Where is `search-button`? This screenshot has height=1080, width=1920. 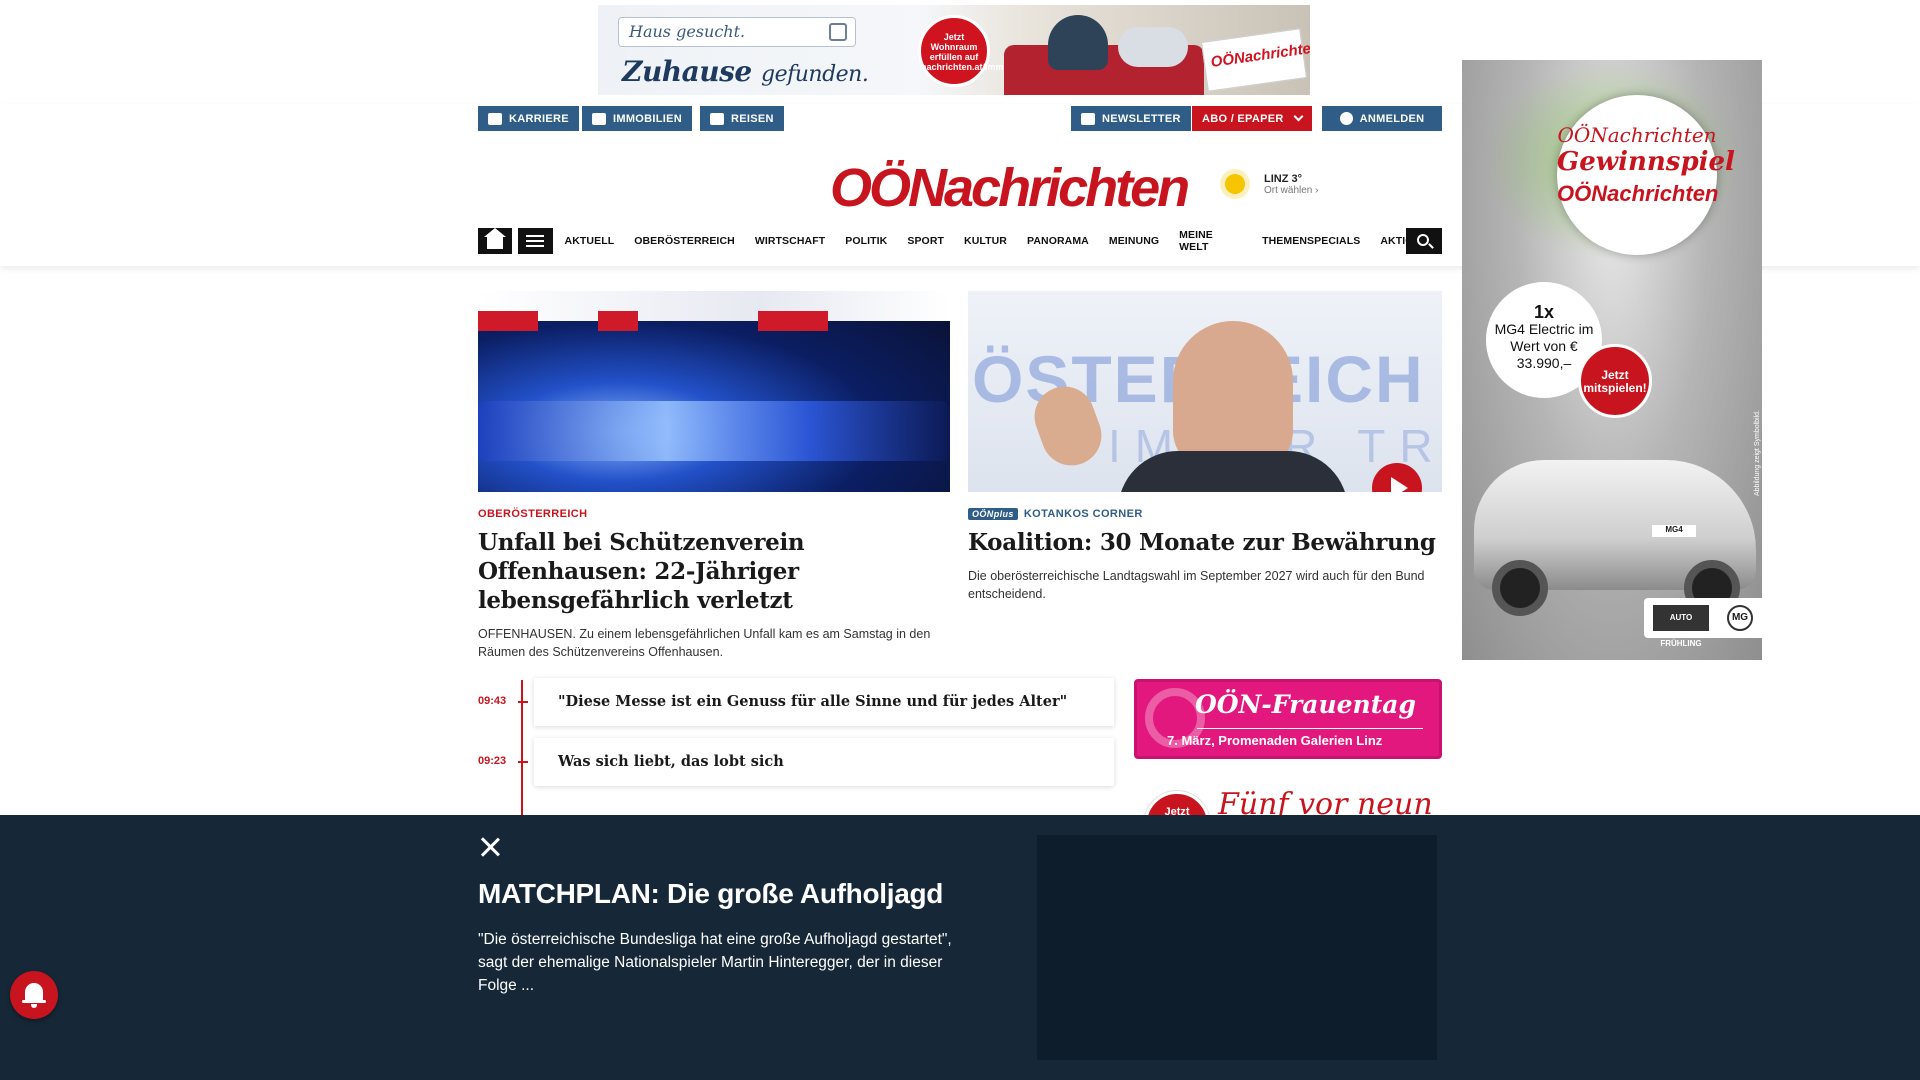
search-button is located at coordinates (1424, 241).